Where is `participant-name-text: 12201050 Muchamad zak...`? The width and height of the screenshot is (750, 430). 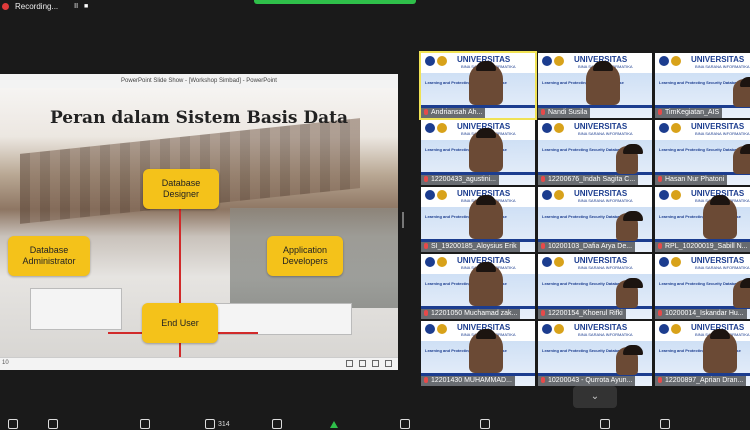 participant-name-text: 12201050 Muchamad zak... is located at coordinates (474, 313).